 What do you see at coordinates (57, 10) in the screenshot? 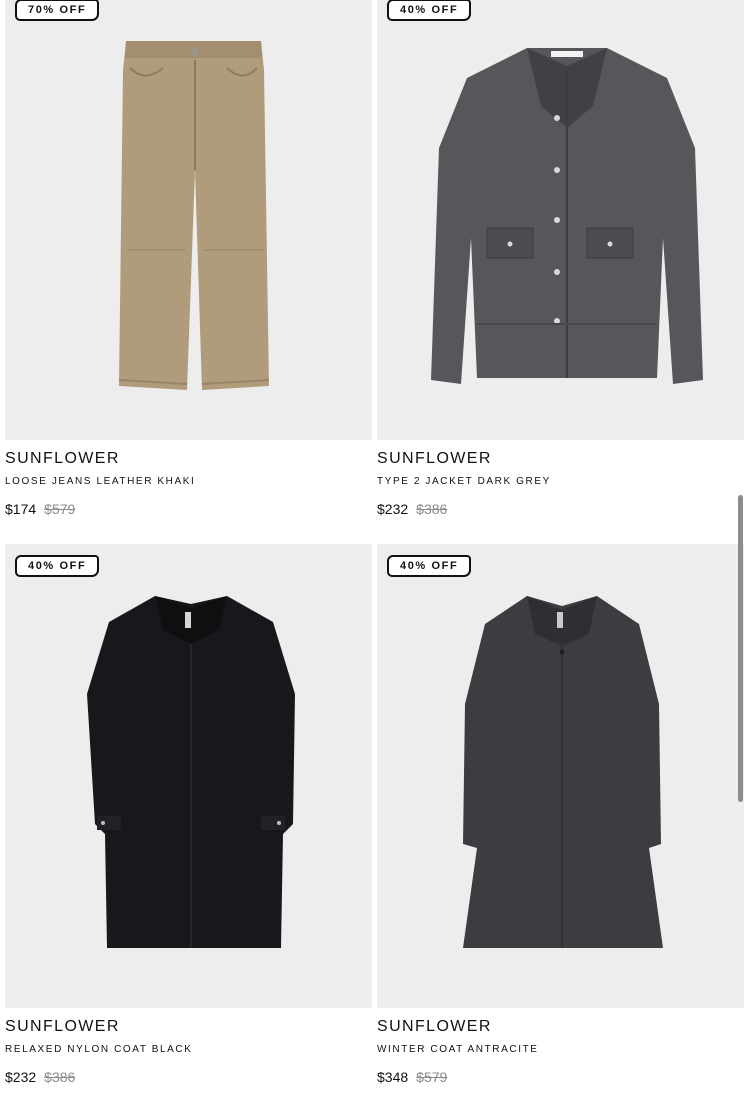
I see `discount-badge: 70% OFF` at bounding box center [57, 10].